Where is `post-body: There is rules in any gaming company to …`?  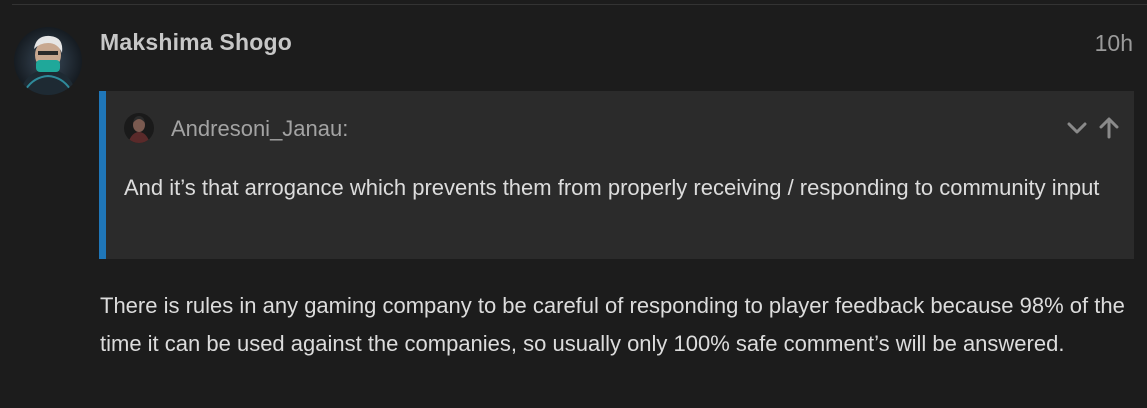 post-body: There is rules in any gaming company to … is located at coordinates (612, 324).